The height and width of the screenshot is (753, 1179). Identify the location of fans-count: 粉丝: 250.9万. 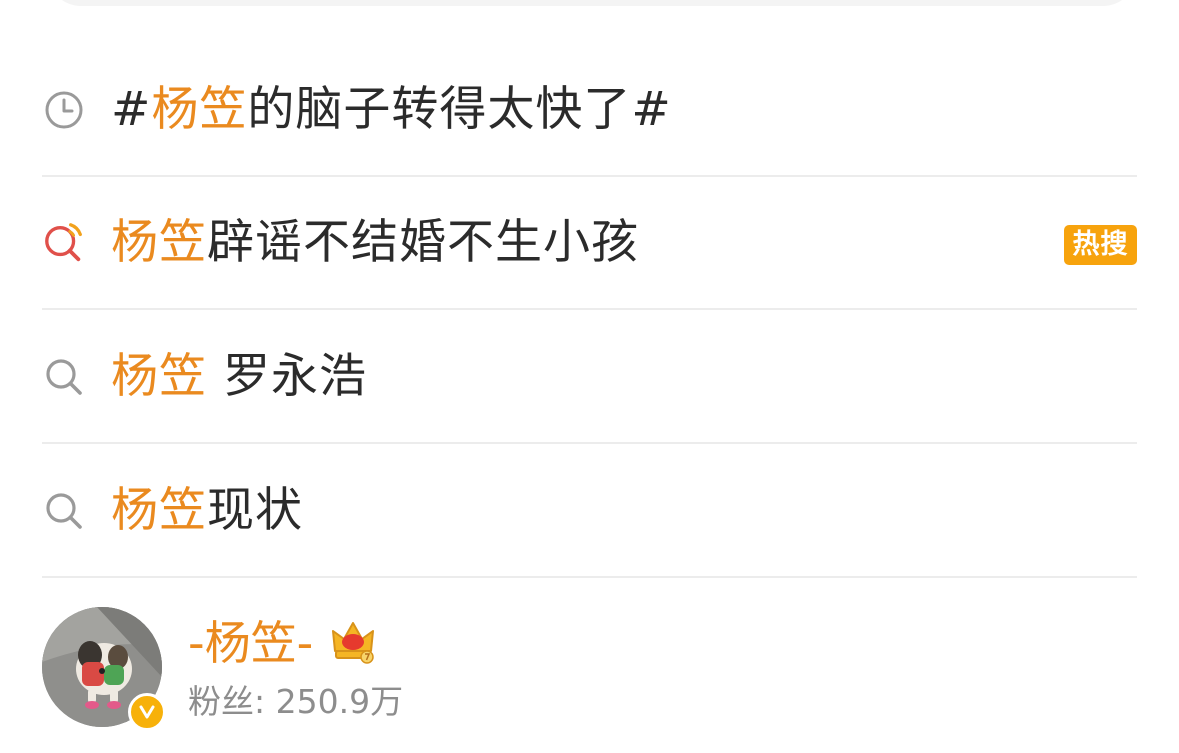
(296, 701).